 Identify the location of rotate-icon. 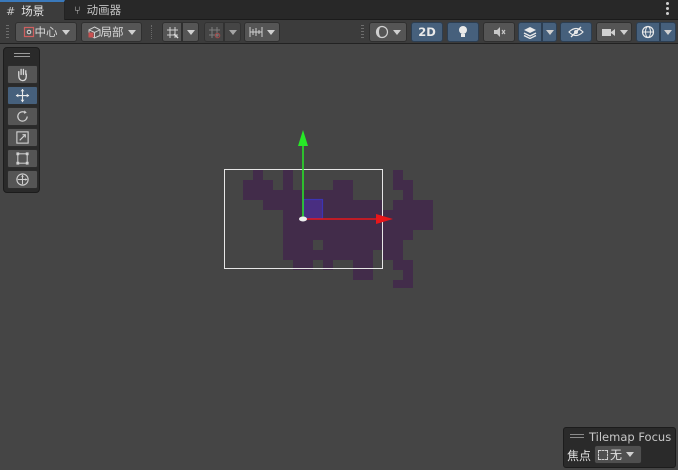
(22, 116).